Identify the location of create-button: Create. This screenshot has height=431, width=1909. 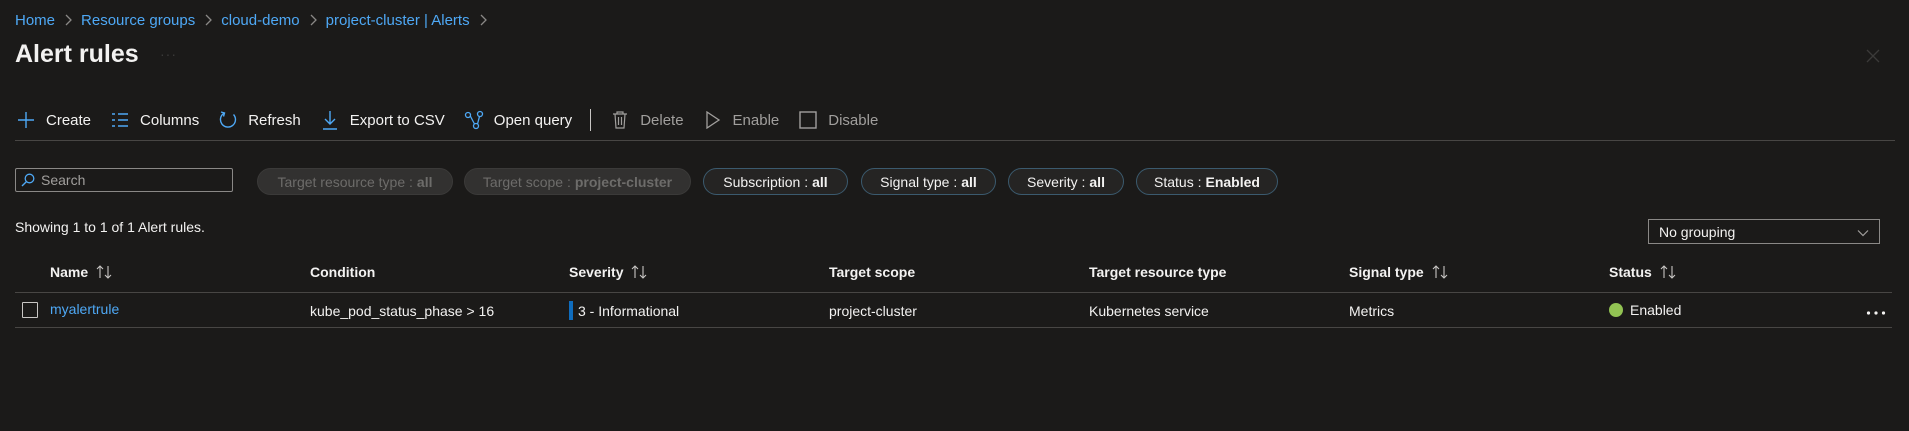
(53, 120).